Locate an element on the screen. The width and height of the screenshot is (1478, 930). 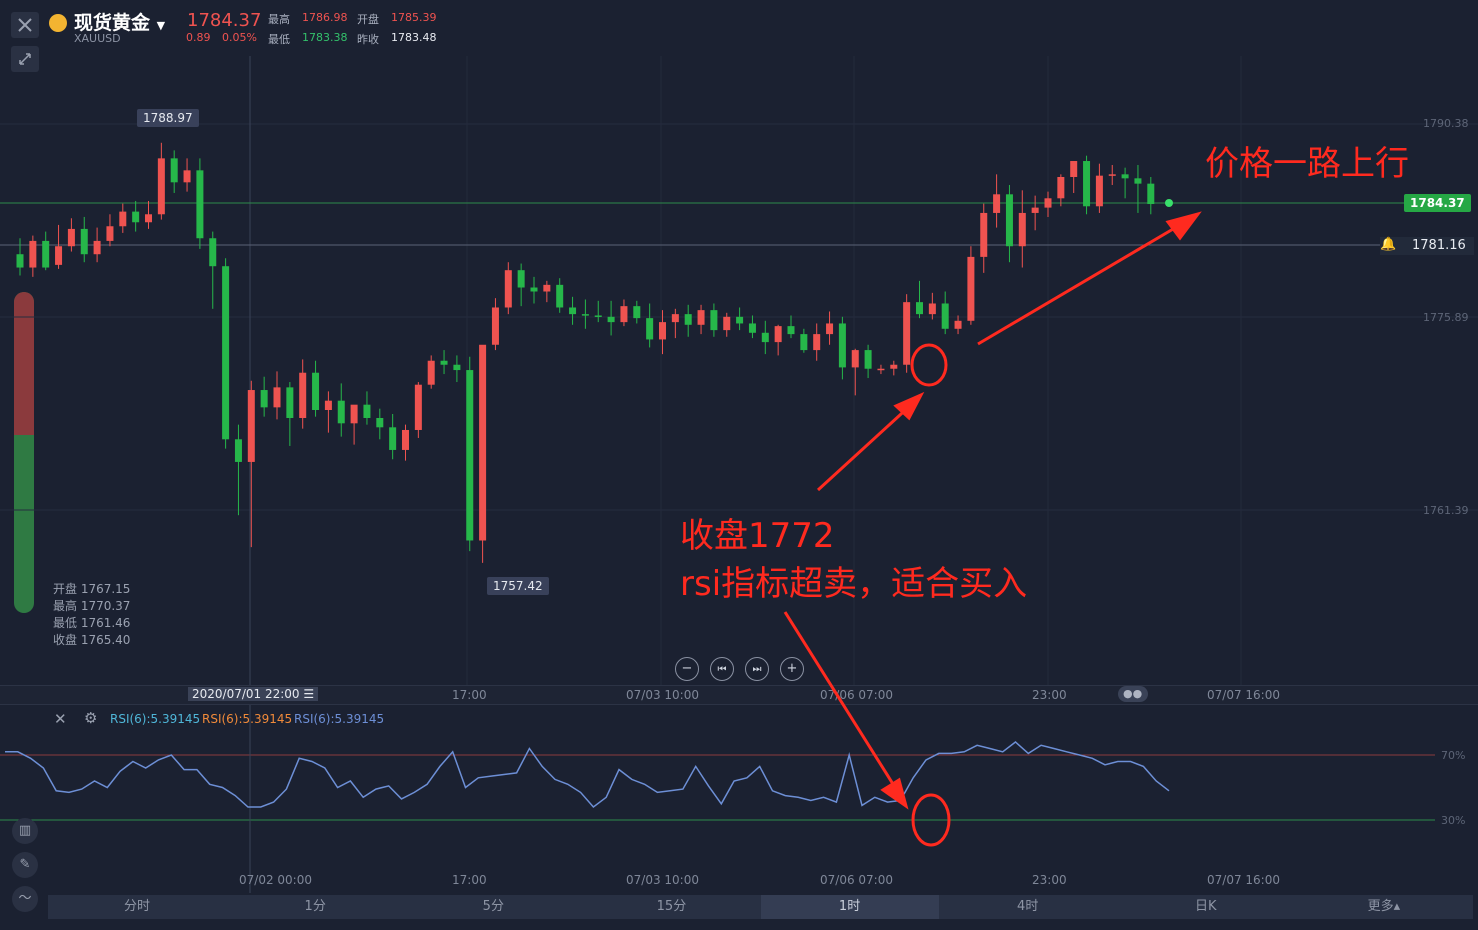
plus-icon: + is located at coordinates (792, 668).